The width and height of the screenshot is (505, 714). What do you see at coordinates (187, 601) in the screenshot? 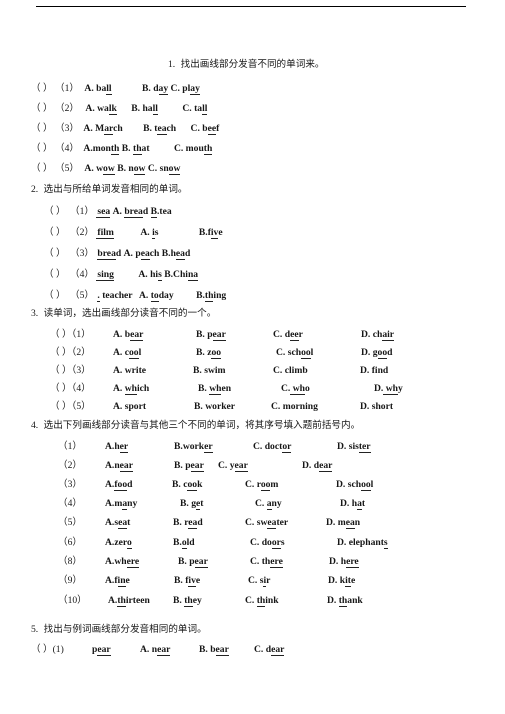
I see `option-b: B. they` at bounding box center [187, 601].